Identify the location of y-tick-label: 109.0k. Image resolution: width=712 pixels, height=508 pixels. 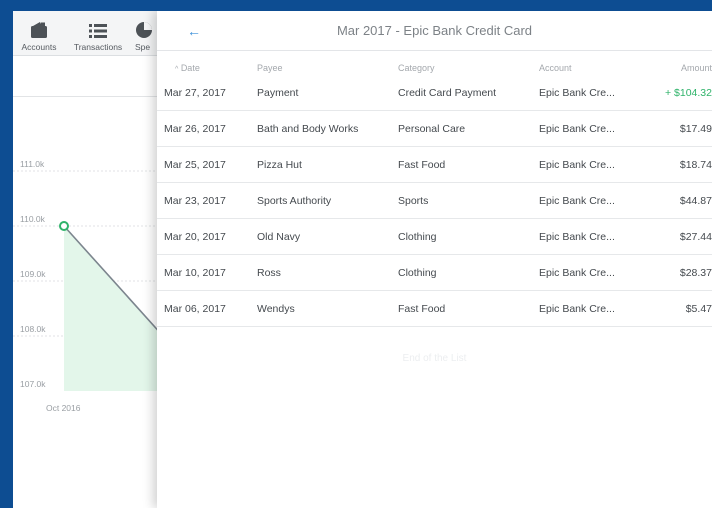
(33, 274).